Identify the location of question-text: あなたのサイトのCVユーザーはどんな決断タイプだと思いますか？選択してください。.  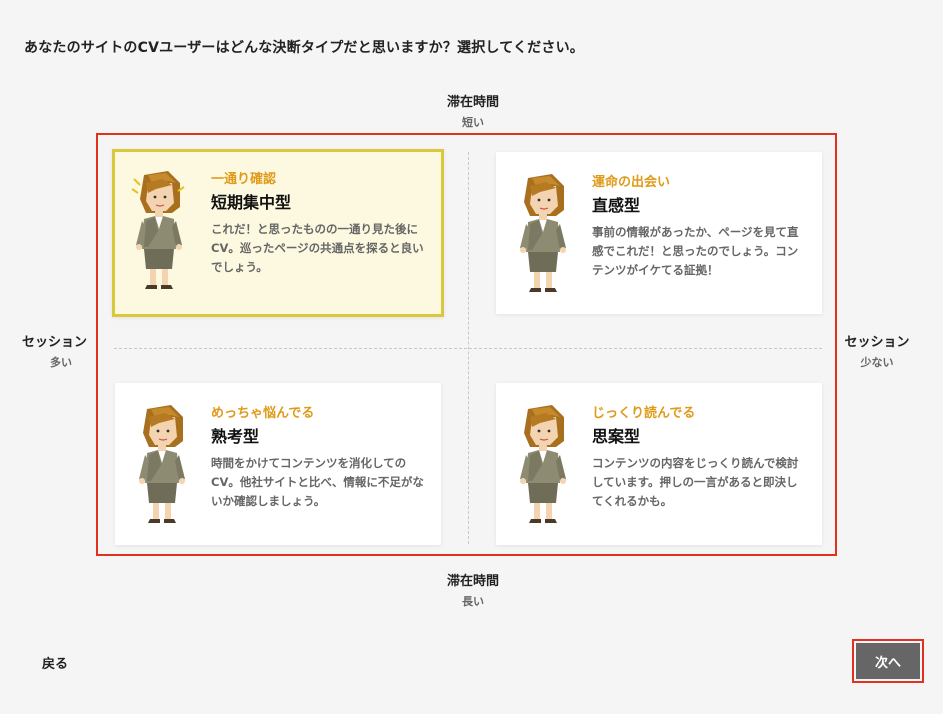
(304, 48).